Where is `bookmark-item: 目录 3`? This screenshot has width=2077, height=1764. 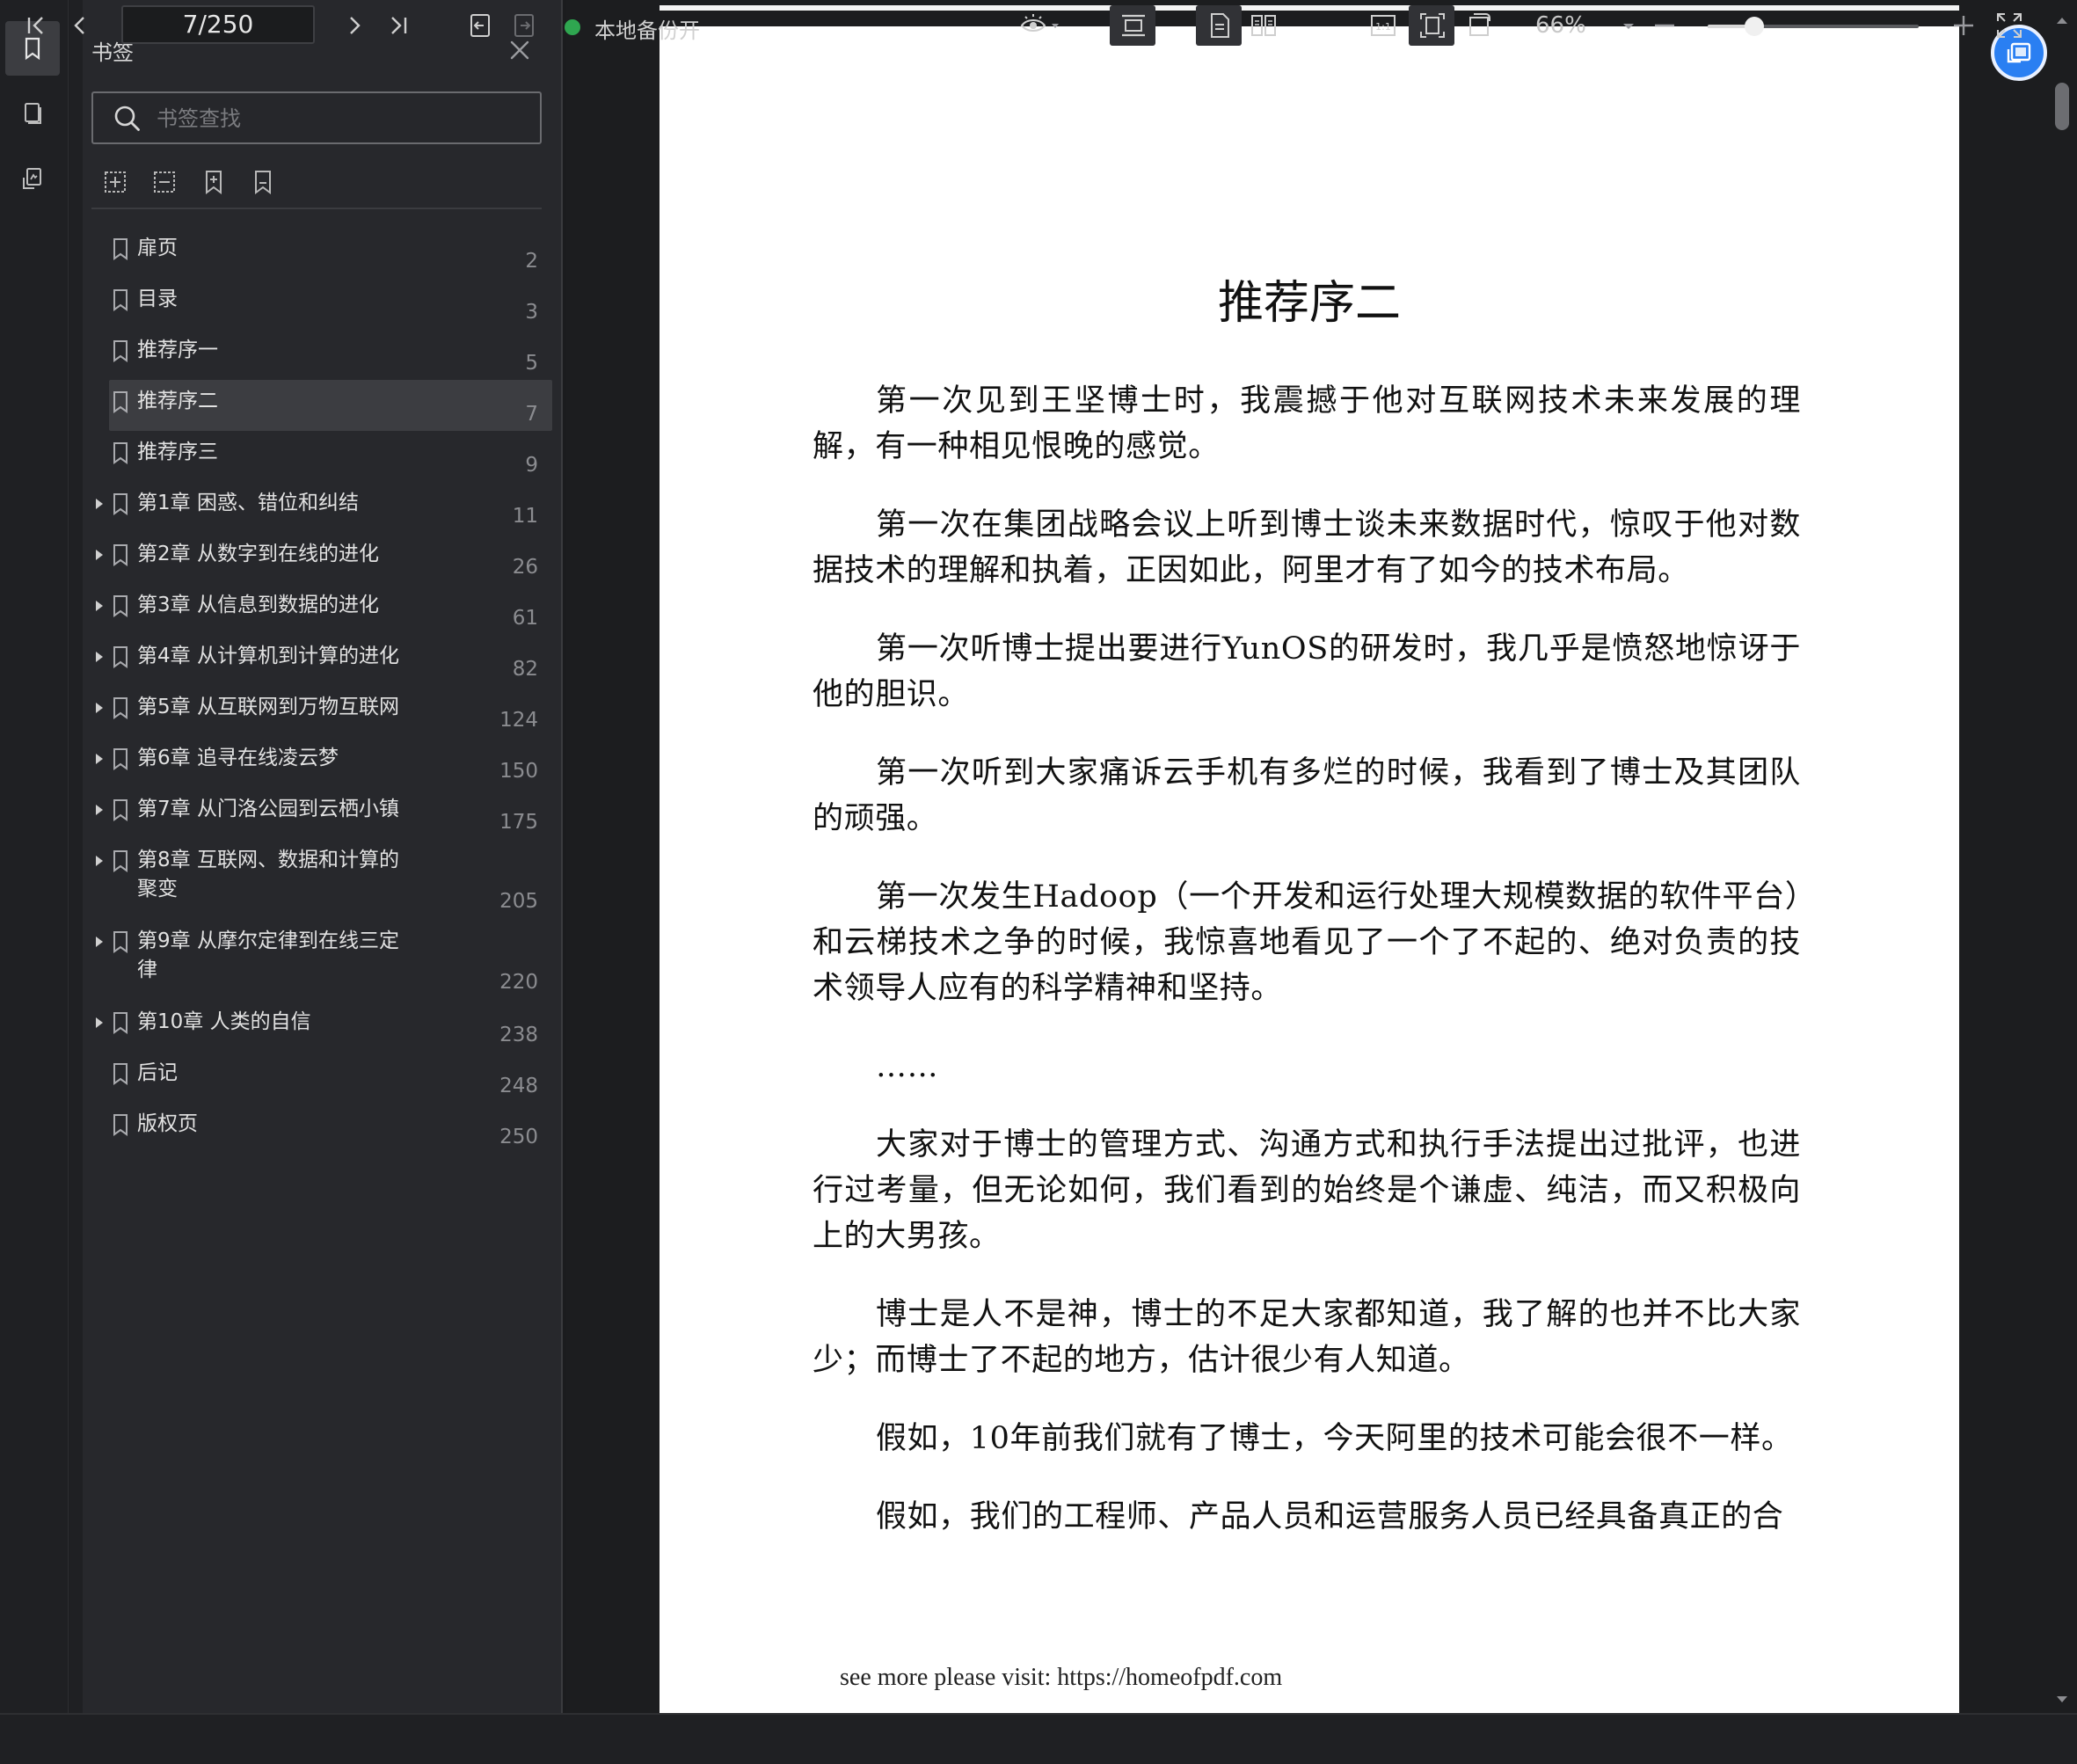 bookmark-item: 目录 3 is located at coordinates (317, 303).